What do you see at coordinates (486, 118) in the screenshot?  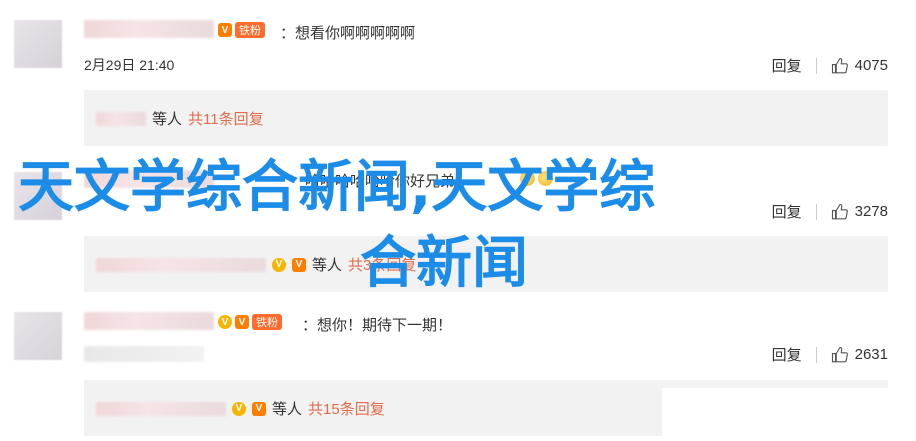 I see `replies-summary: 等人 共11条回复` at bounding box center [486, 118].